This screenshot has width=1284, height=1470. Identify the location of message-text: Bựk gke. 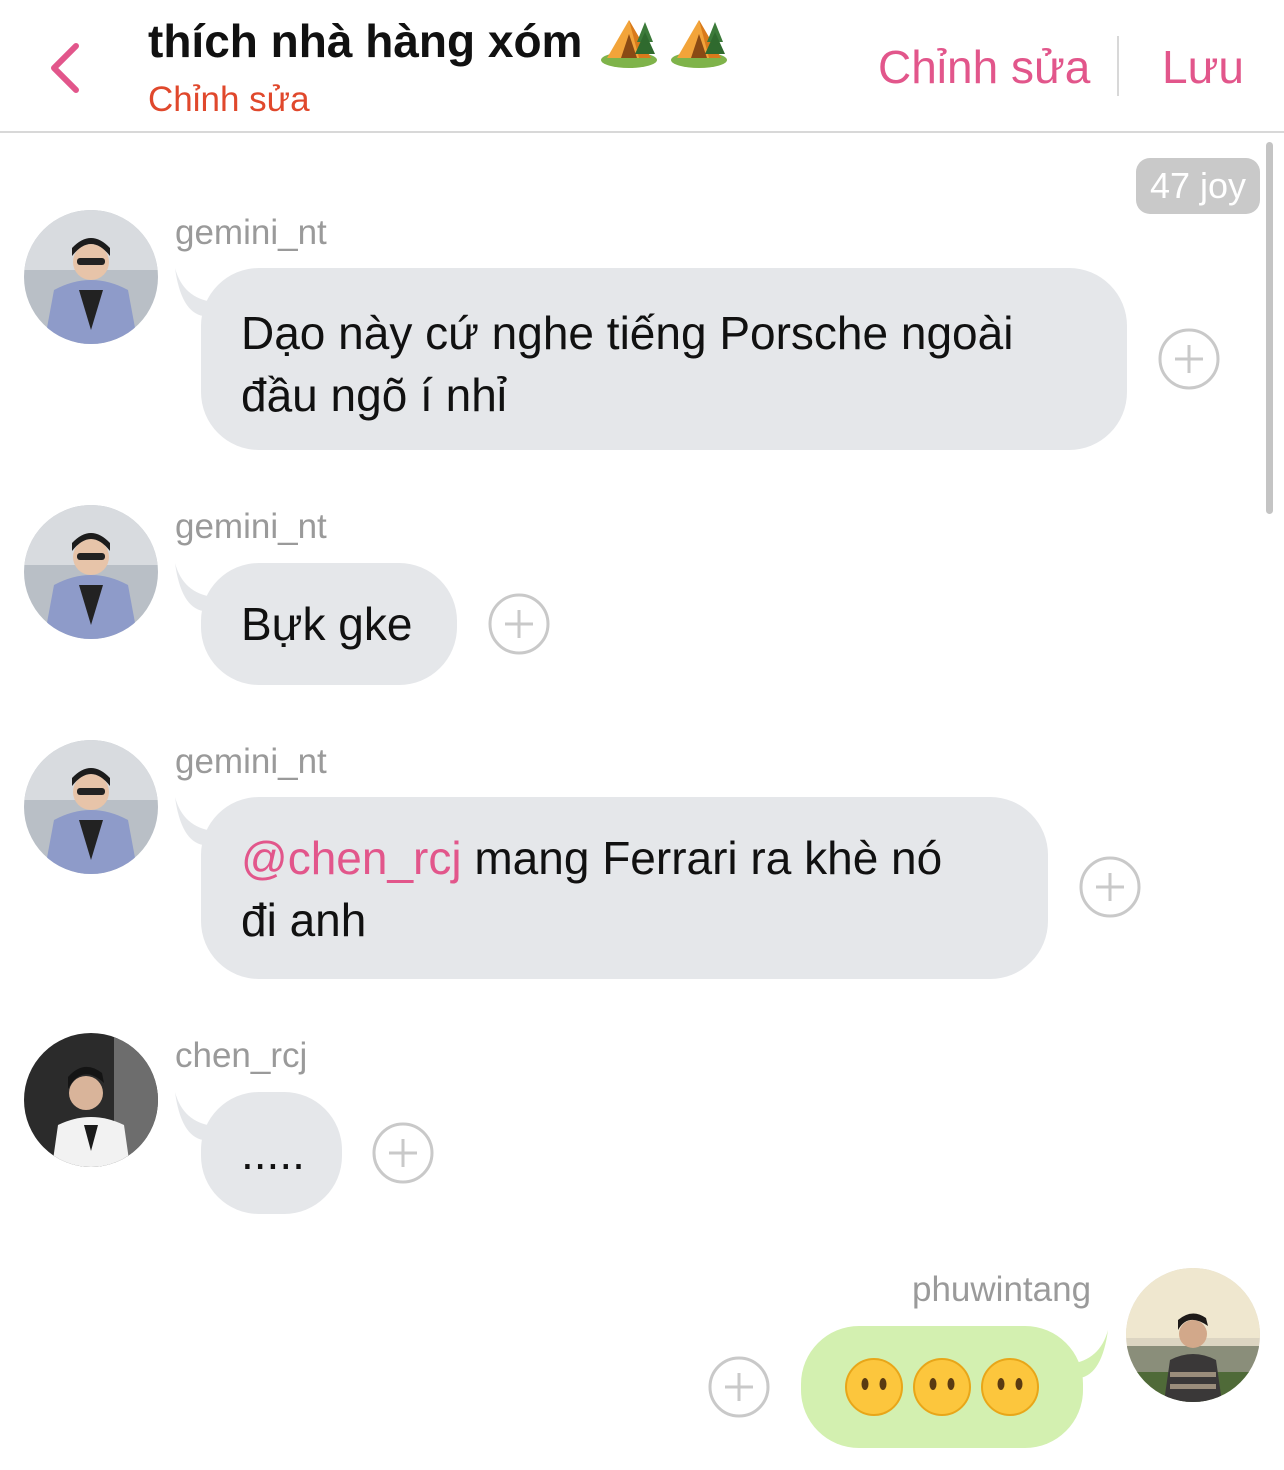
(327, 624).